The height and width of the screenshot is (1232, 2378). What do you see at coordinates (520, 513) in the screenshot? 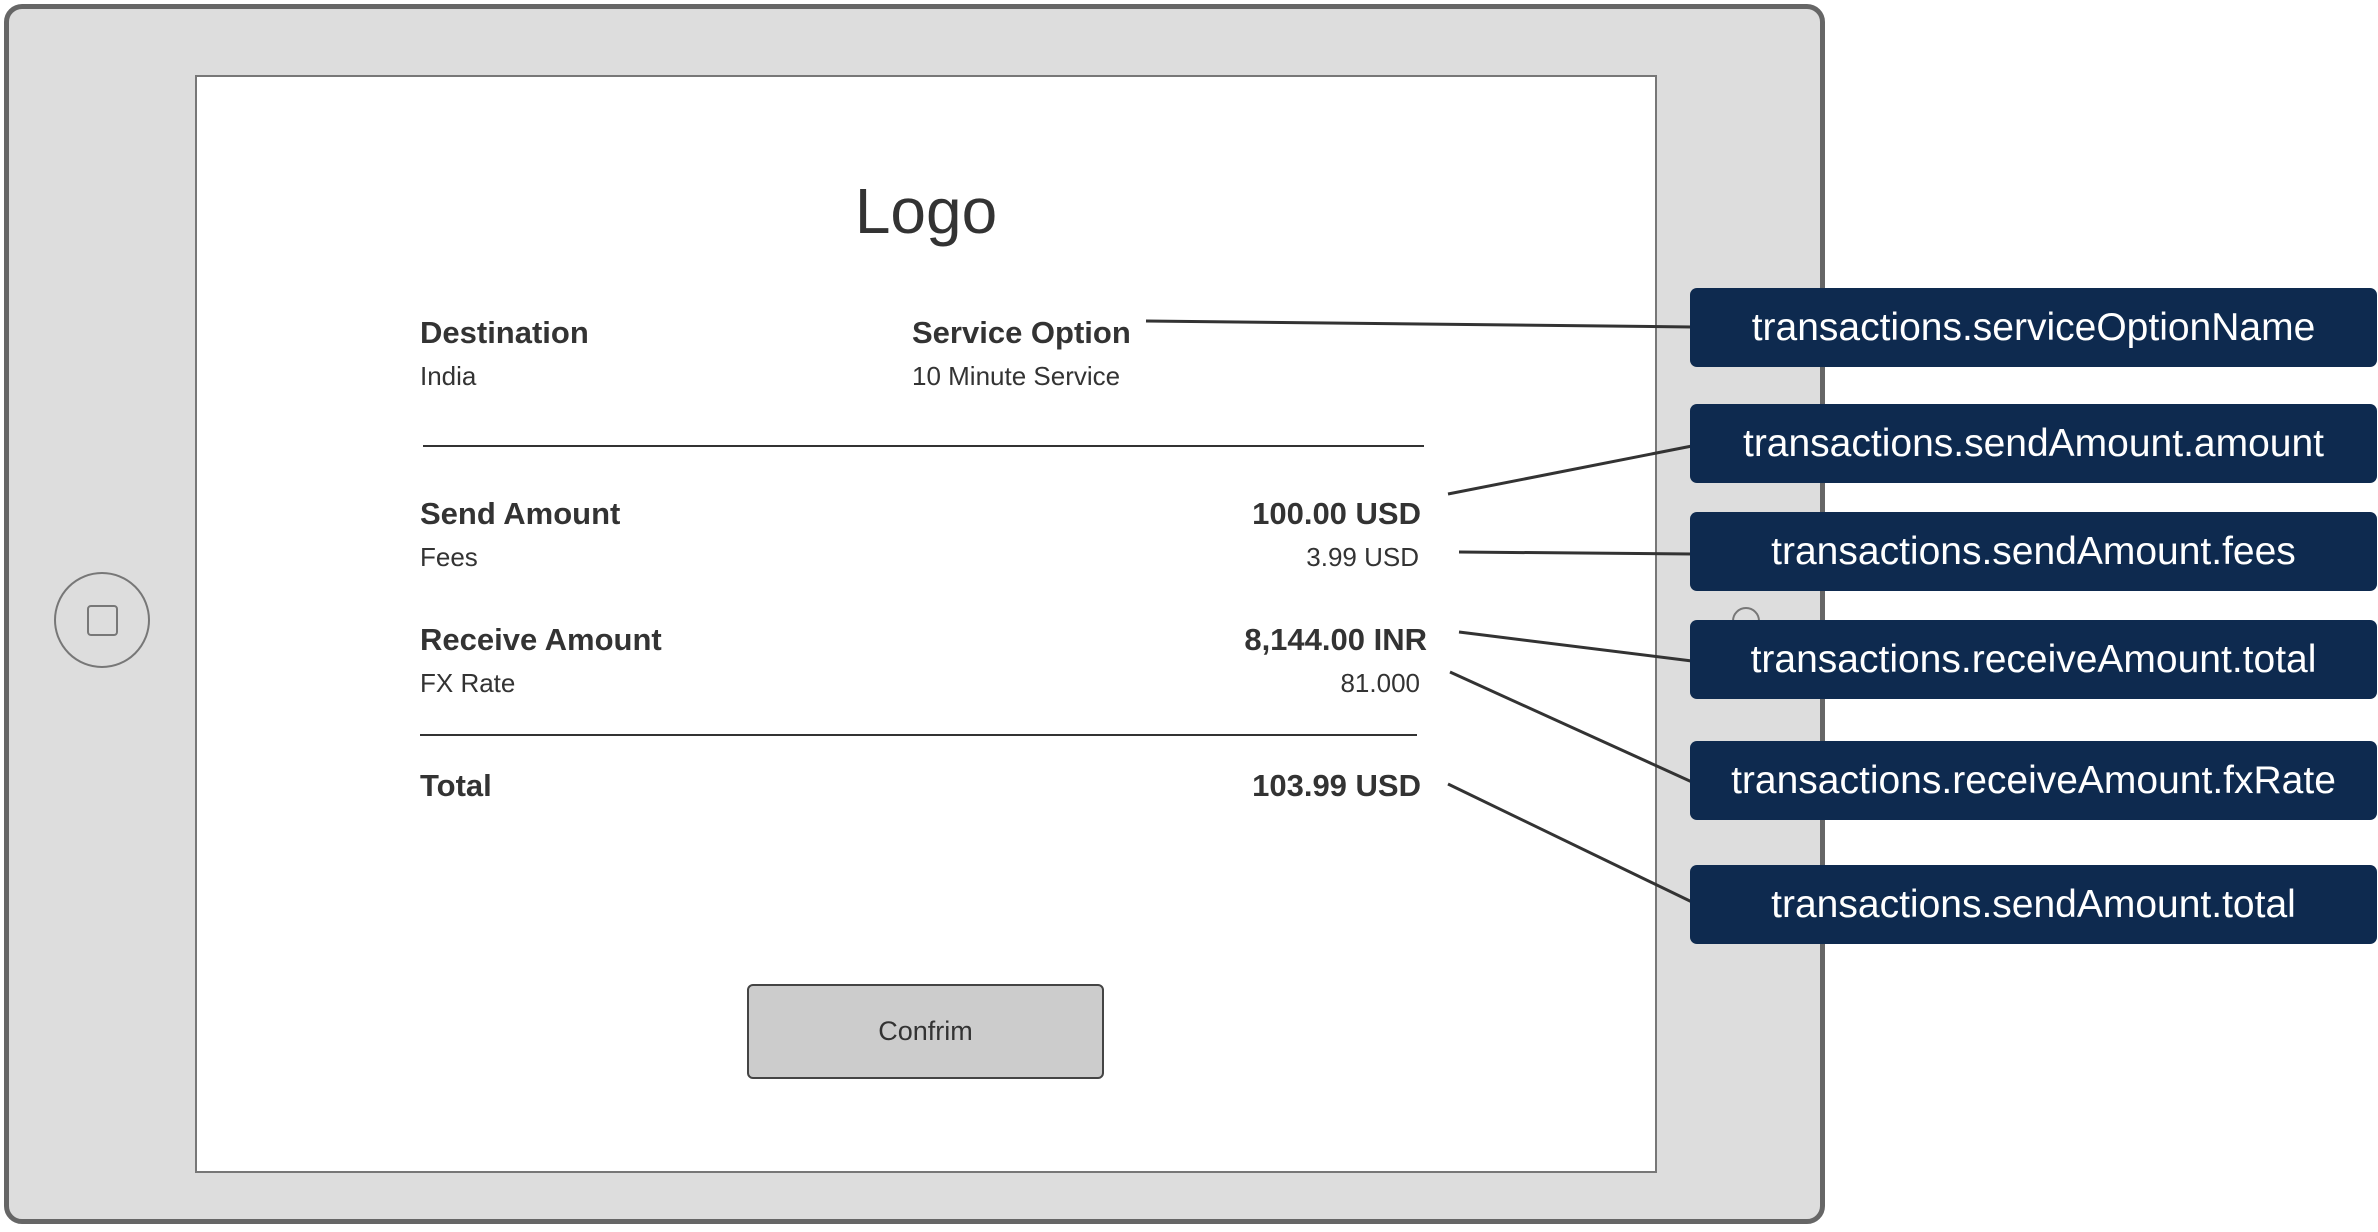
I see `send-amount-label: Send Amount` at bounding box center [520, 513].